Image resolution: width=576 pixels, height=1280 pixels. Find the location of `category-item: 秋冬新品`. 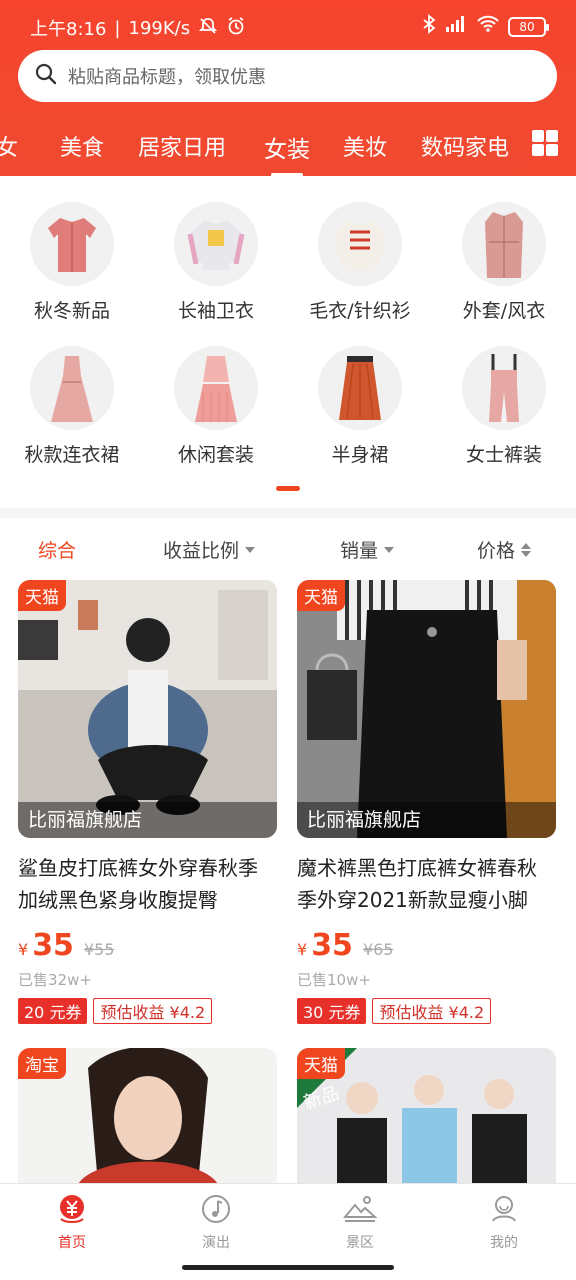

category-item: 秋冬新品 is located at coordinates (72, 262).